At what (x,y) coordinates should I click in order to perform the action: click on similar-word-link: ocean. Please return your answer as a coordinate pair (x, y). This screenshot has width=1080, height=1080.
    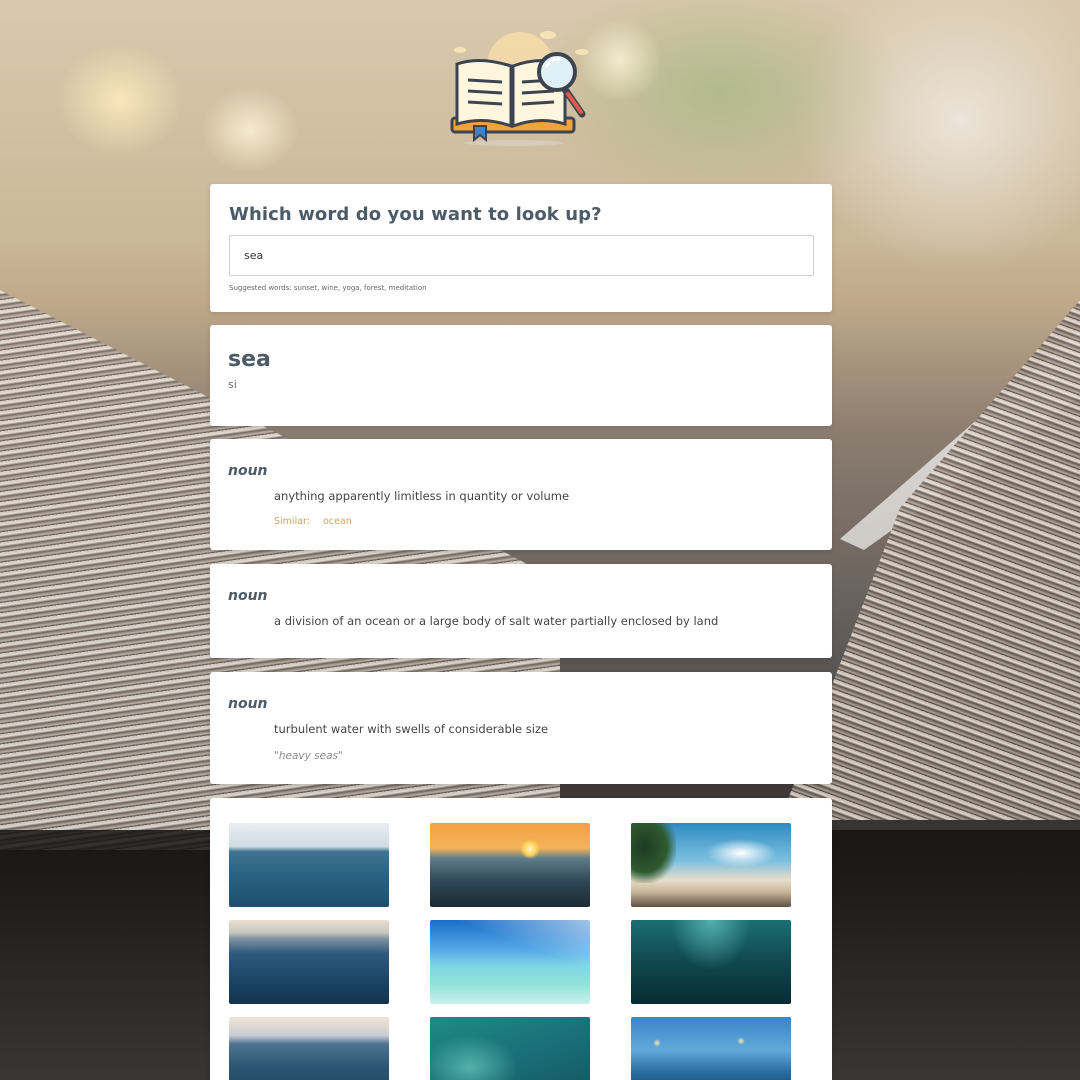
    Looking at the image, I should click on (337, 521).